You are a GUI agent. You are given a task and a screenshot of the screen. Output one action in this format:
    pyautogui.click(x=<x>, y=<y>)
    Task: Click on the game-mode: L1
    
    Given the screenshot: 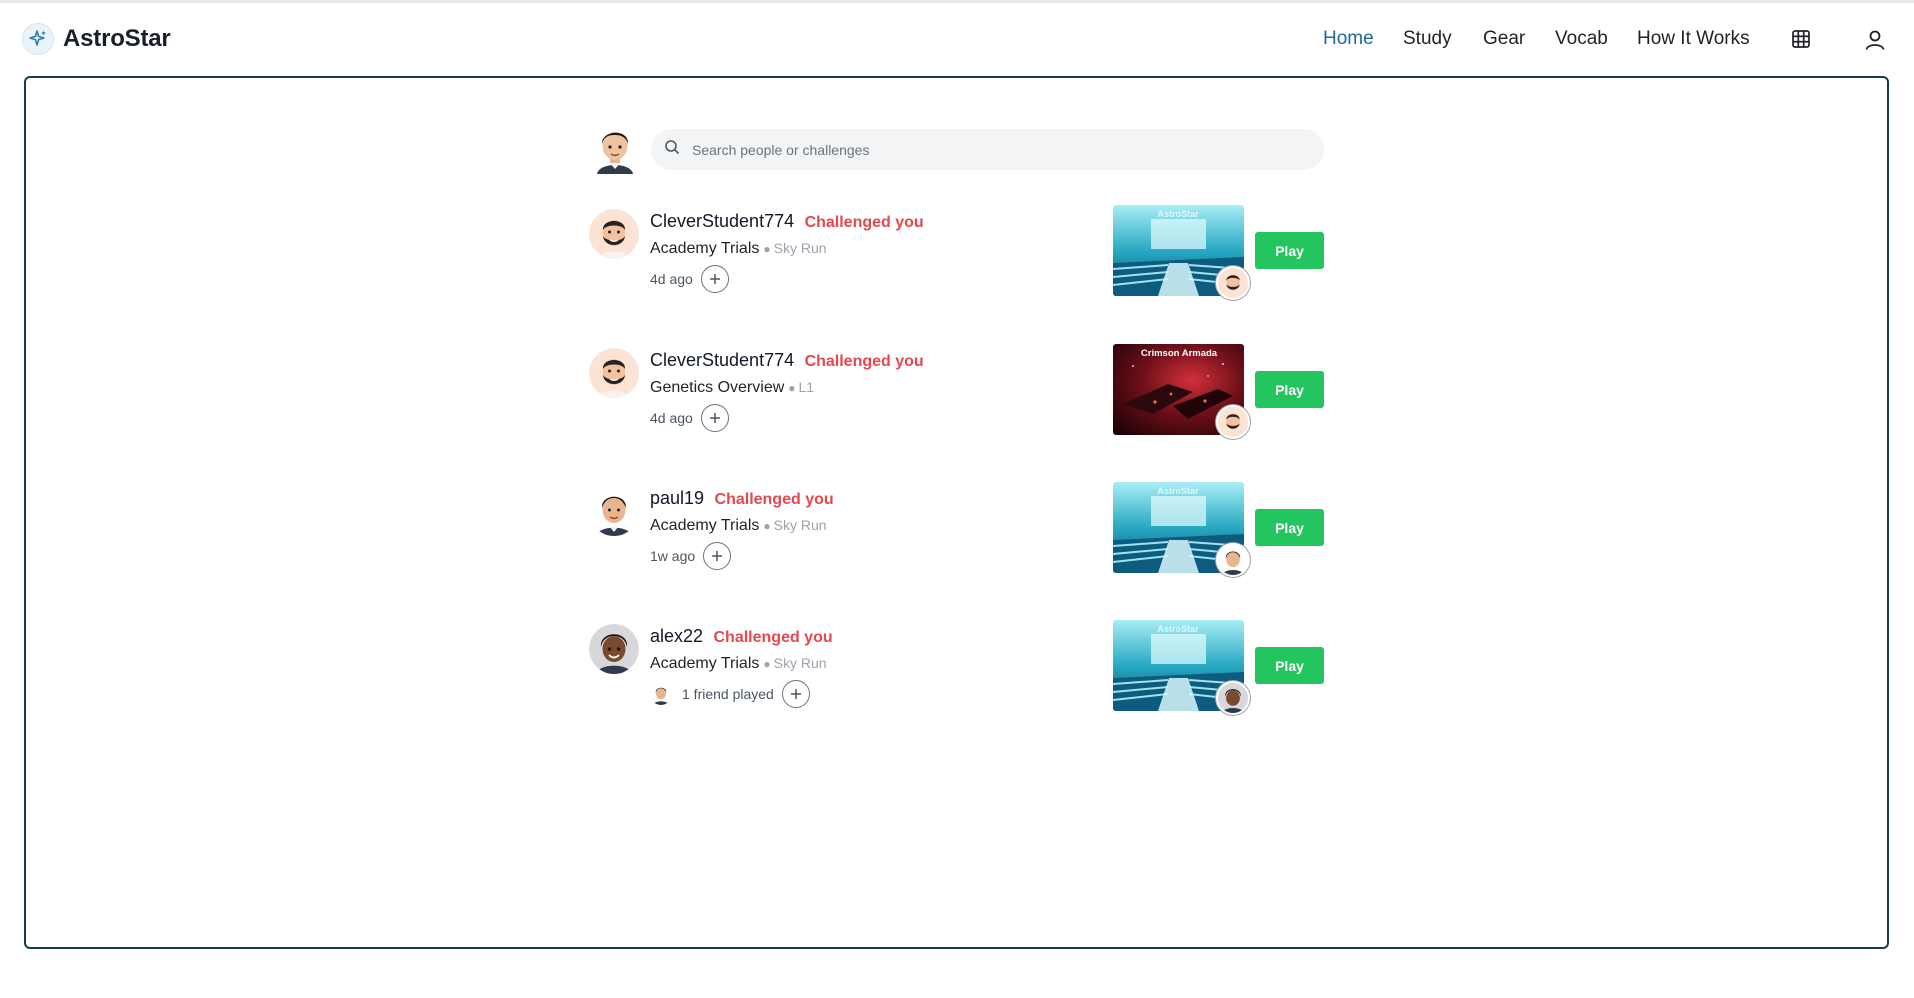 What is the action you would take?
    pyautogui.click(x=806, y=387)
    